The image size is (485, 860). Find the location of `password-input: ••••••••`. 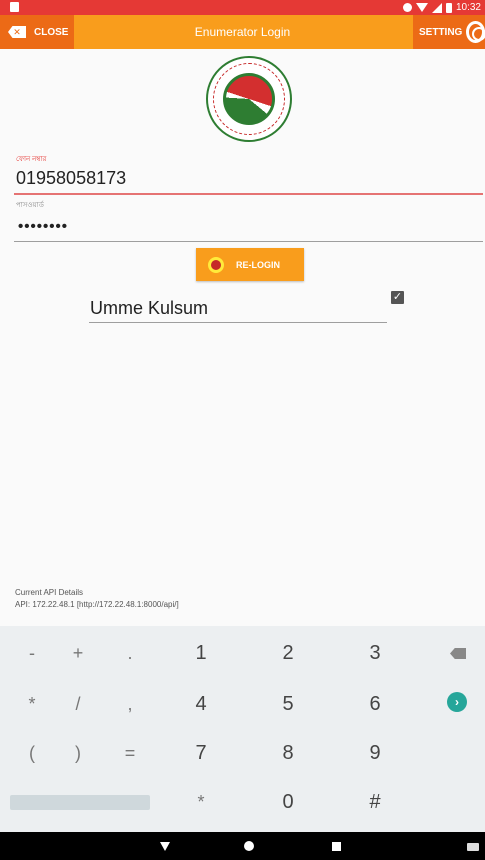

password-input: •••••••• is located at coordinates (43, 226).